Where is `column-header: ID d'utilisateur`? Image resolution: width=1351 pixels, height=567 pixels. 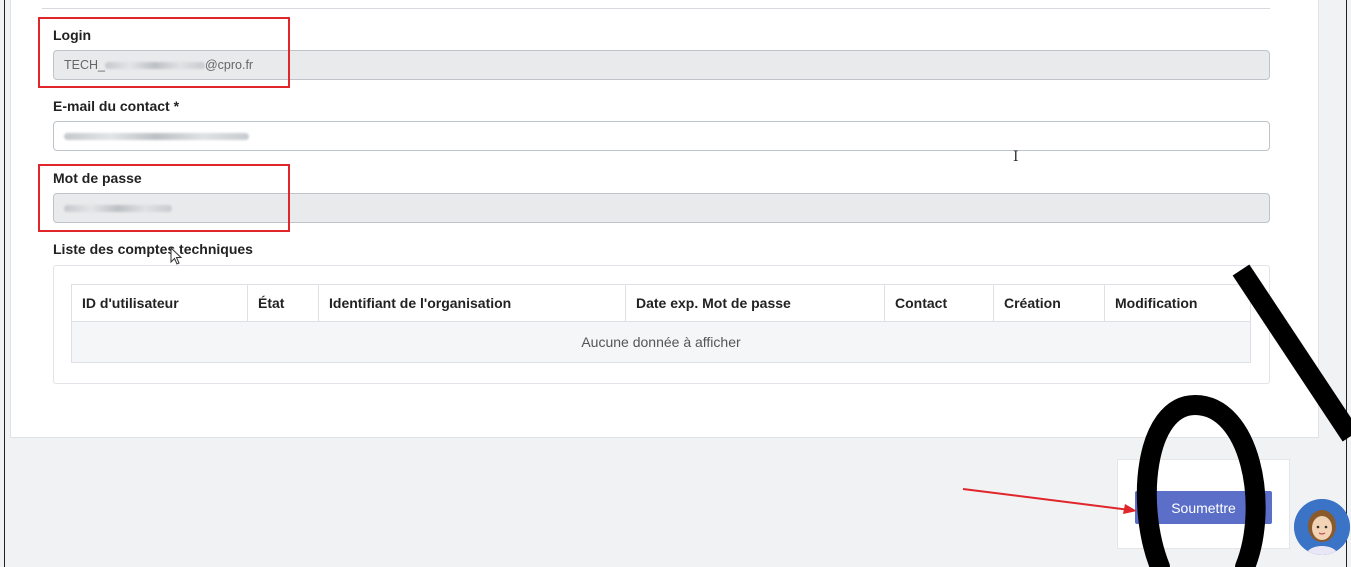
column-header: ID d'utilisateur is located at coordinates (159, 303).